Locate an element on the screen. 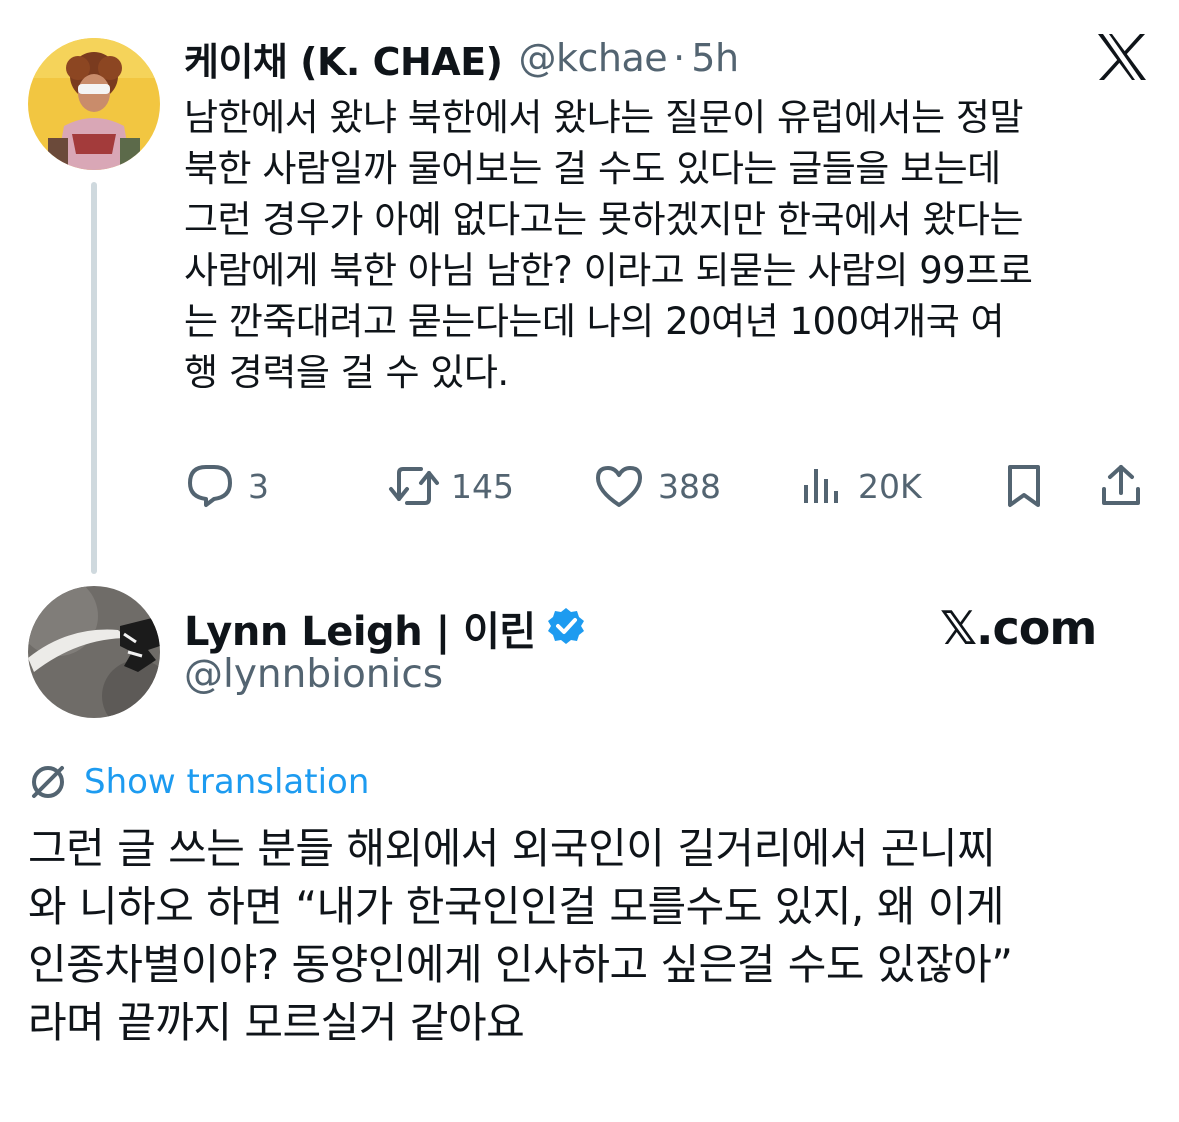 The image size is (1179, 1122). show-translation-link: Show translation is located at coordinates (198, 782).